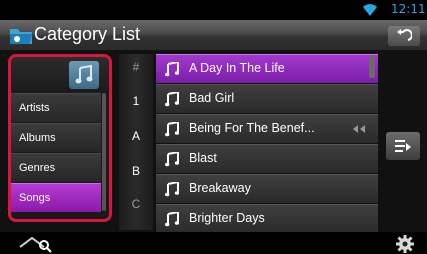  Describe the element at coordinates (56, 137) in the screenshot. I see `category-item-albums: Albums` at that location.